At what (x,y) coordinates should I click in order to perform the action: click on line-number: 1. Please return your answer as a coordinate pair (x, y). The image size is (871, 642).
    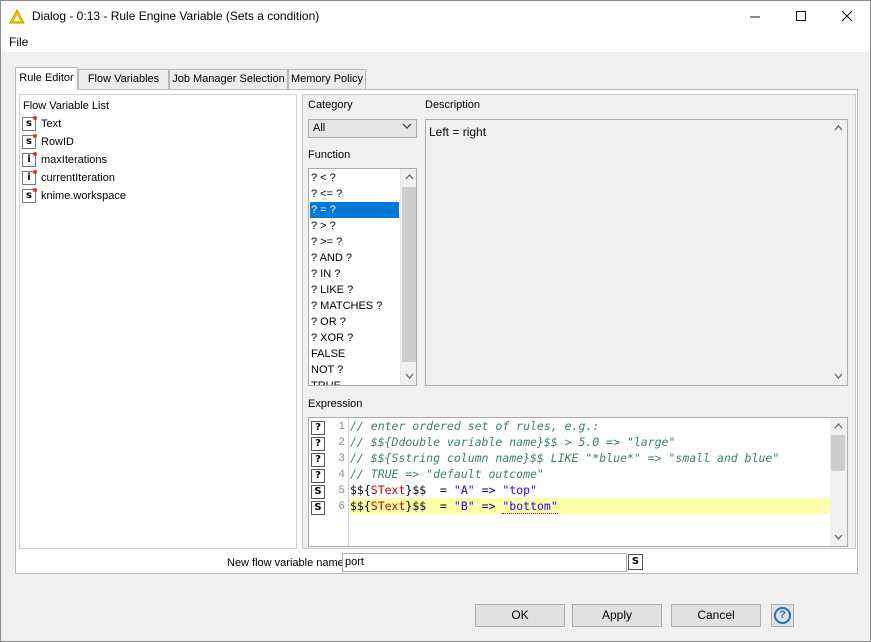
    Looking at the image, I should click on (341, 427).